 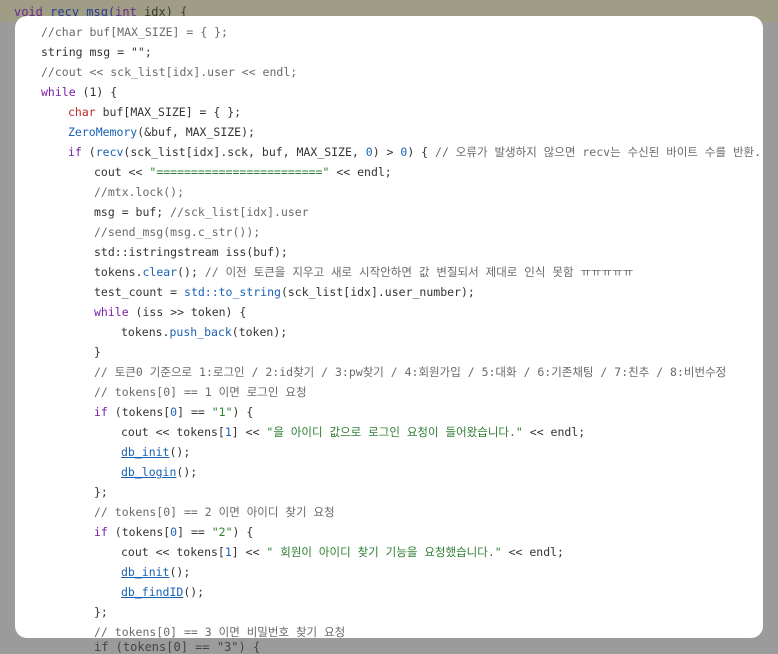 I want to click on type-keyword: char, so click(x=82, y=112).